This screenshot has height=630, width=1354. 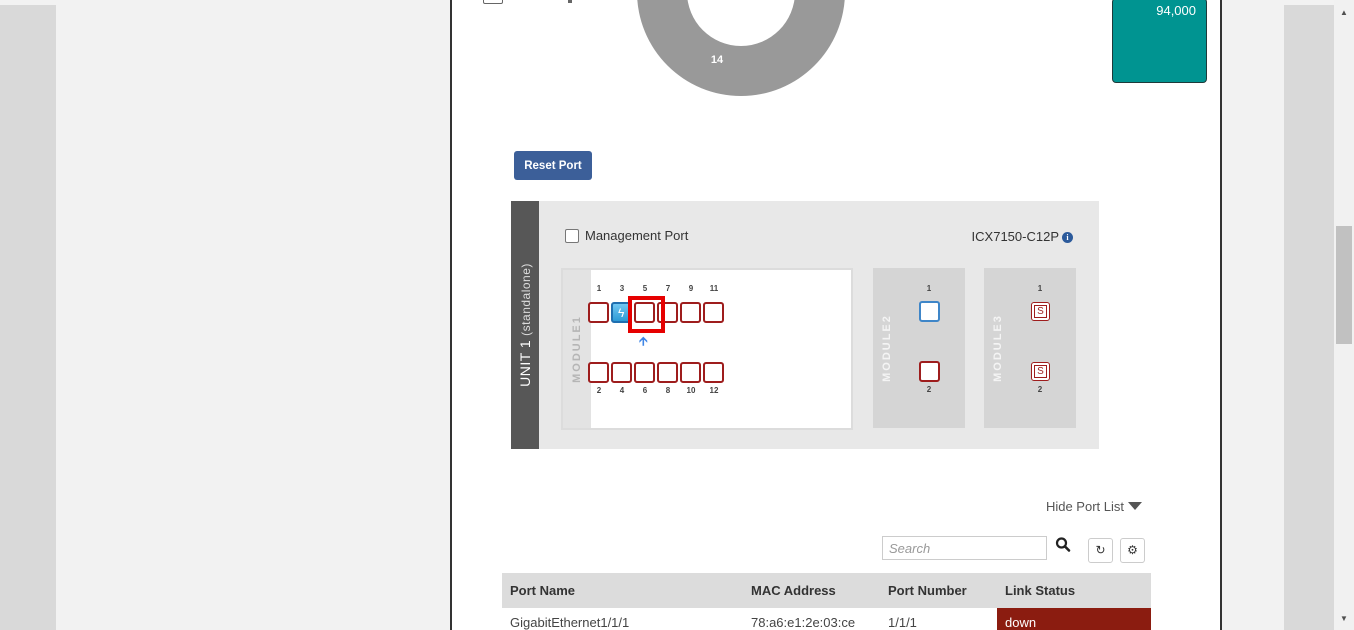 What do you see at coordinates (668, 390) in the screenshot?
I see `port-number-label: 8` at bounding box center [668, 390].